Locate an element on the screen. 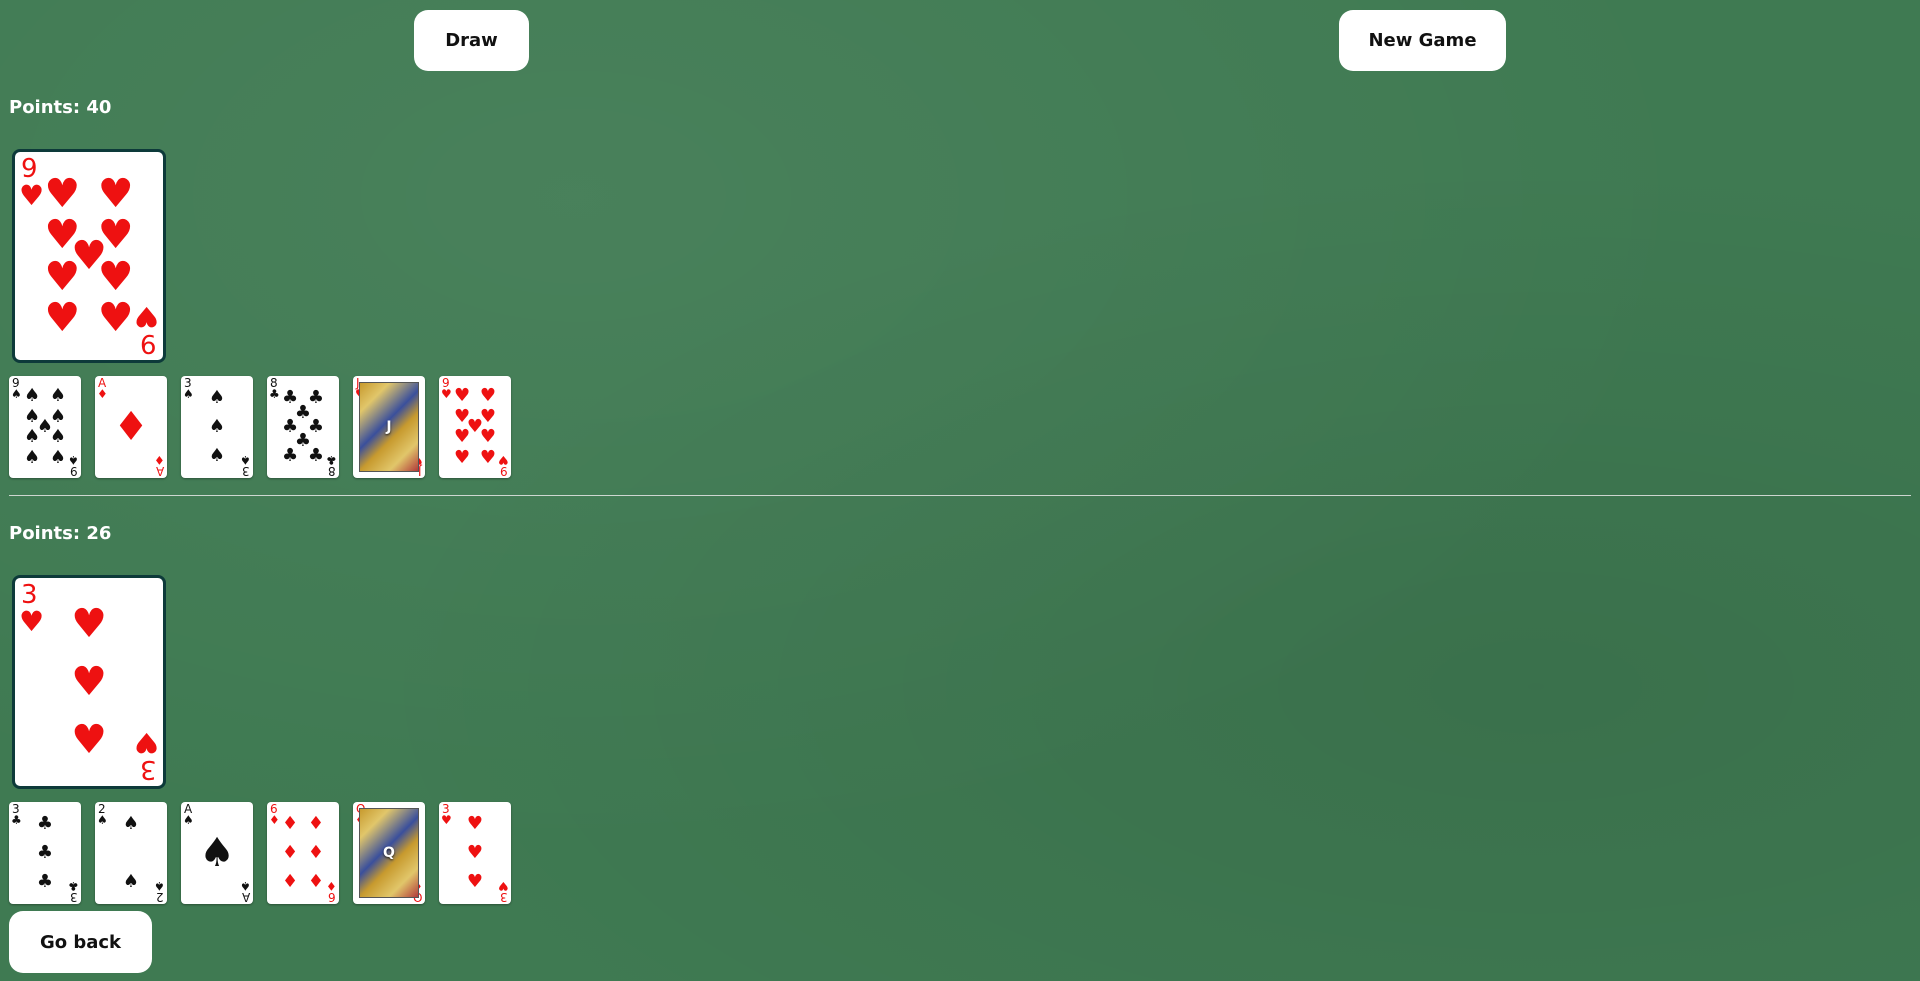  player-top-hand-card: 9 ♥ 9 ♥ ♥ ♥ ♥ ♥ ♥ ♥ ♥ ♥ ♥ is located at coordinates (475, 427).